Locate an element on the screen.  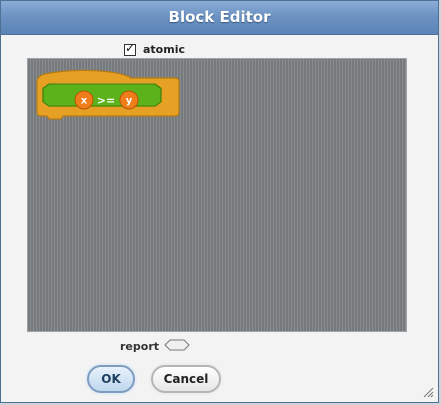
cancel-button: Cancel is located at coordinates (186, 379).